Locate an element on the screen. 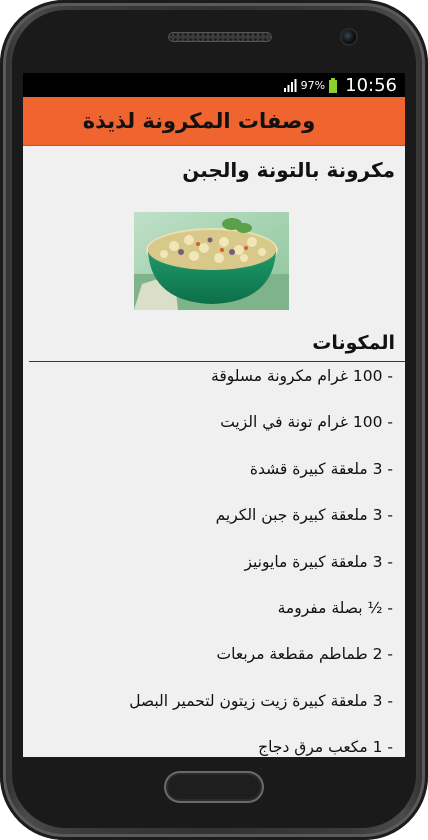 This screenshot has height=840, width=428. front-camera is located at coordinates (349, 37).